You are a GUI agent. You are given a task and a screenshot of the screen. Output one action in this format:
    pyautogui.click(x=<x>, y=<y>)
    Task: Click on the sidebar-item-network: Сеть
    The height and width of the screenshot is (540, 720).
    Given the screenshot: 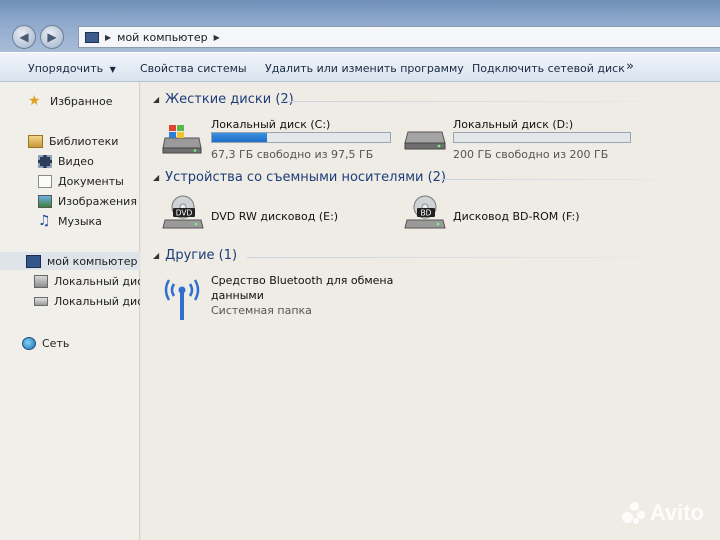 What is the action you would take?
    pyautogui.click(x=70, y=343)
    